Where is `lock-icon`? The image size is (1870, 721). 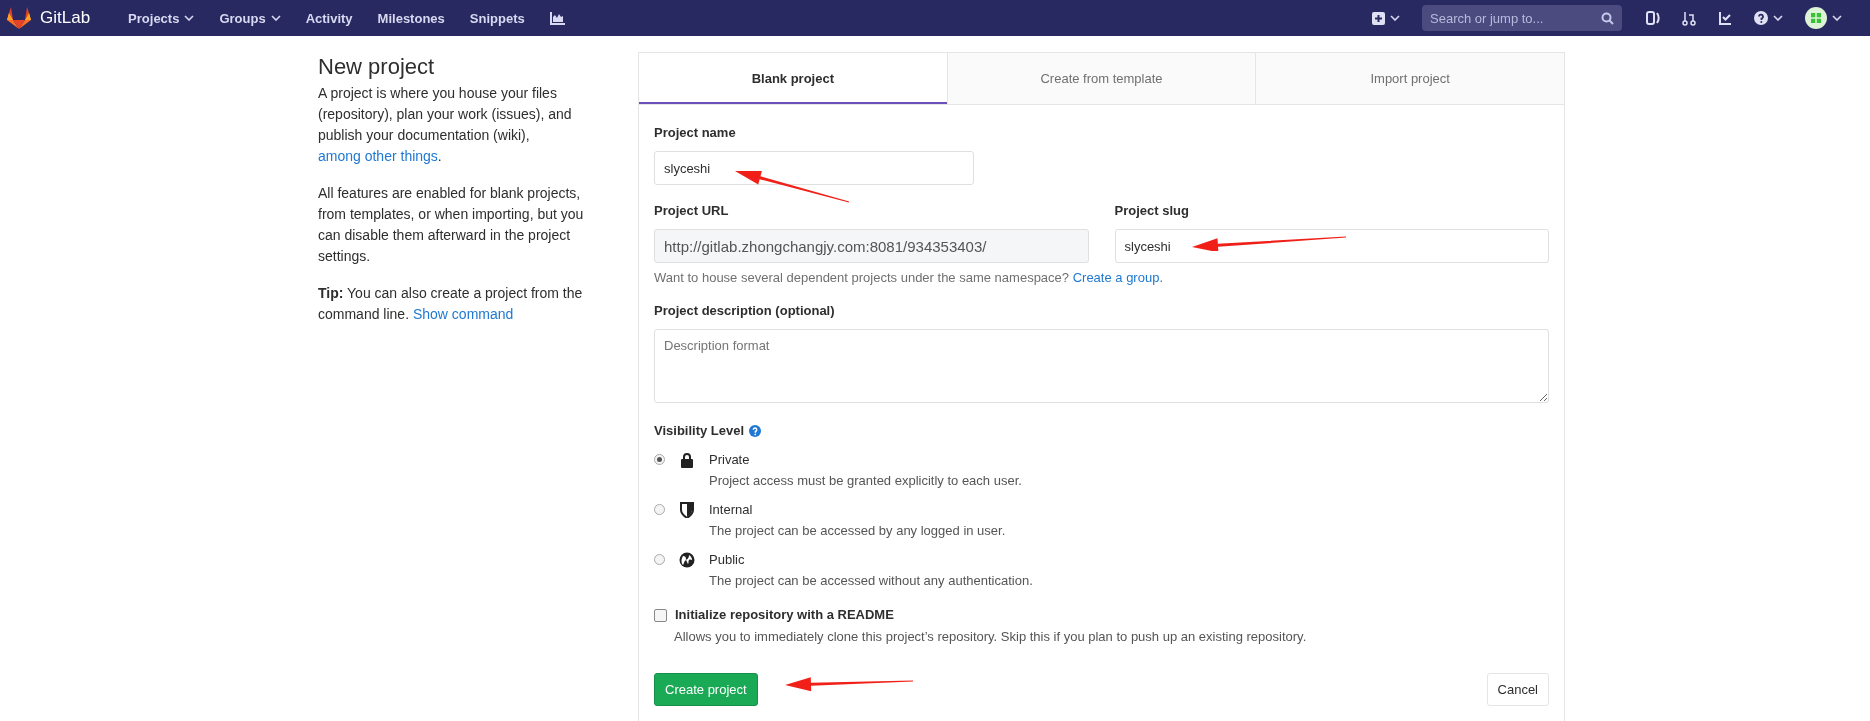 lock-icon is located at coordinates (687, 460).